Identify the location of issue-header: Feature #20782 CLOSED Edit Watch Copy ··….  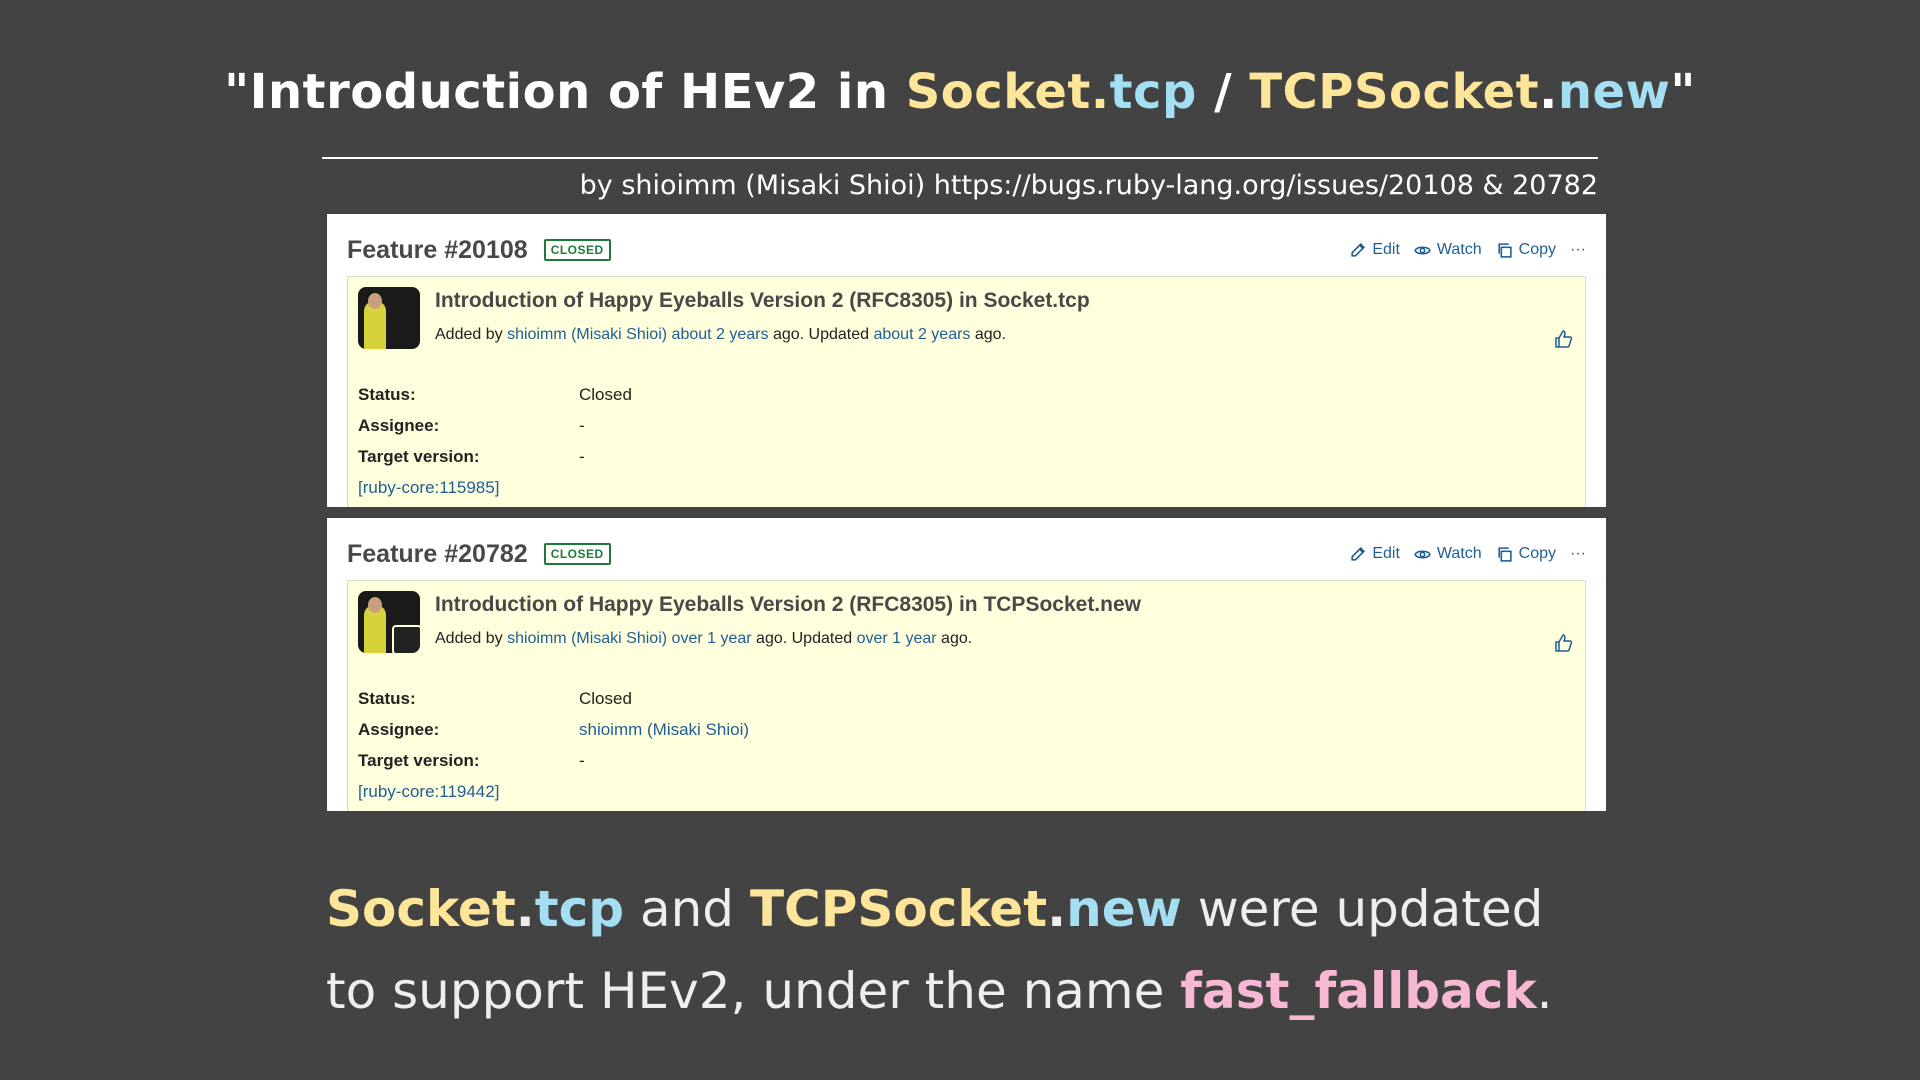
(966, 554).